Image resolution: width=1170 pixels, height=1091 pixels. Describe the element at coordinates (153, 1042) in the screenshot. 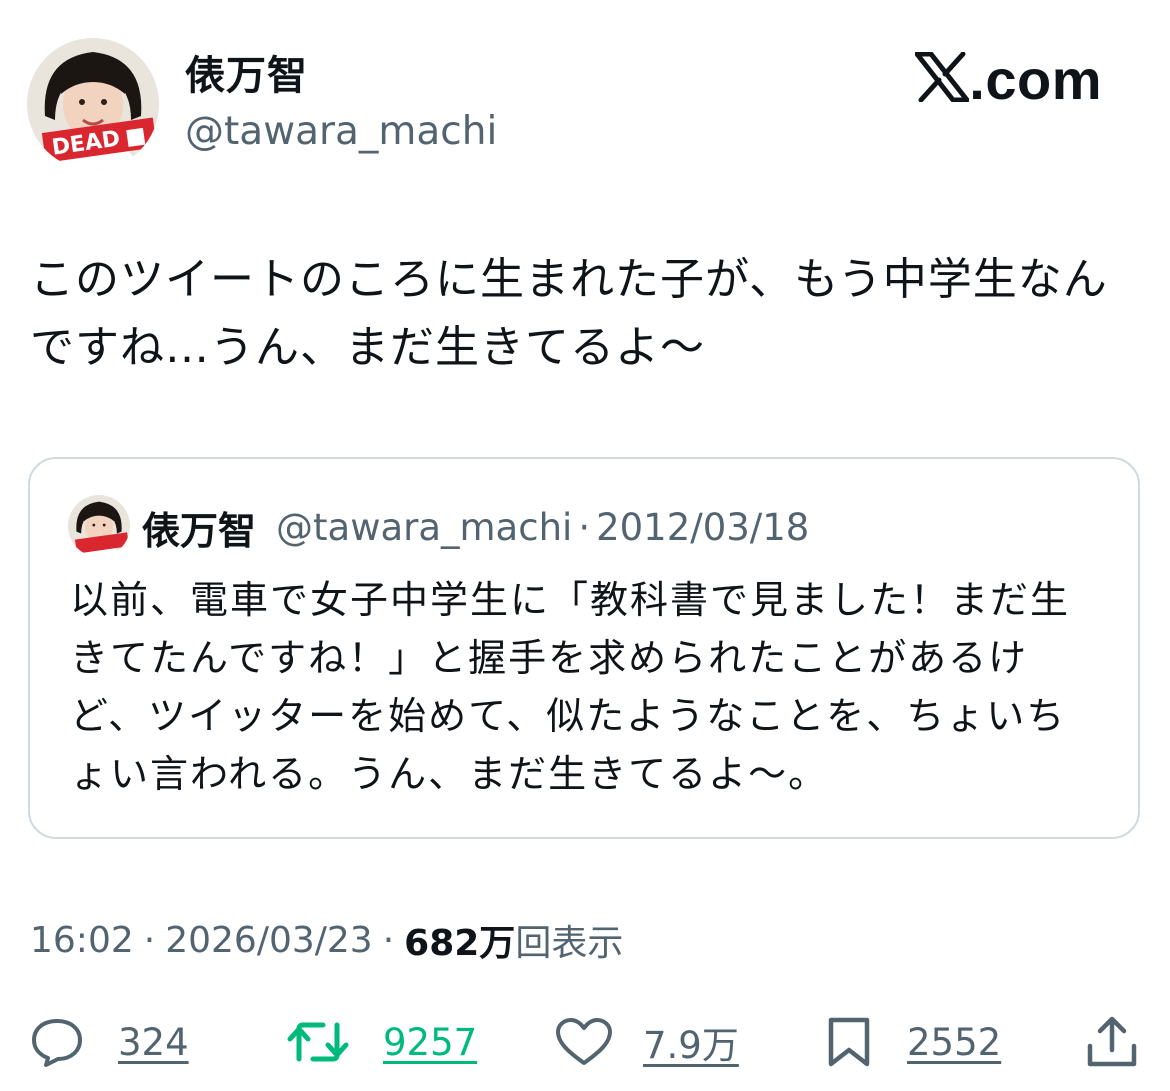

I see `reply-count: 324` at that location.